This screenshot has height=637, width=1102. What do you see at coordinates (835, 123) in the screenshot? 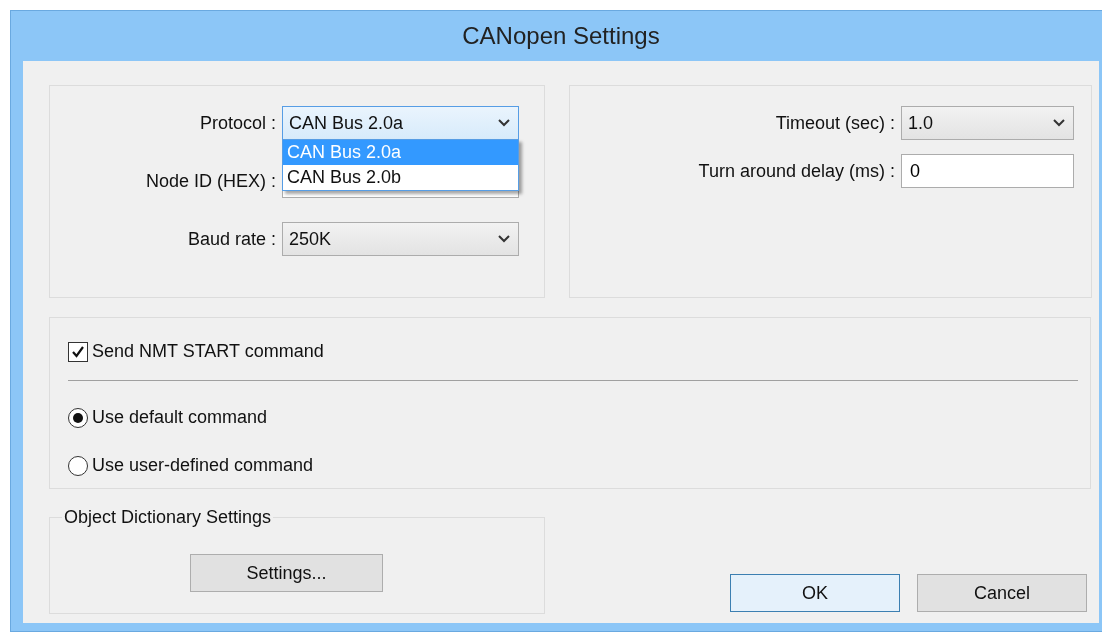
I see `field-label: Timeout (sec) :` at bounding box center [835, 123].